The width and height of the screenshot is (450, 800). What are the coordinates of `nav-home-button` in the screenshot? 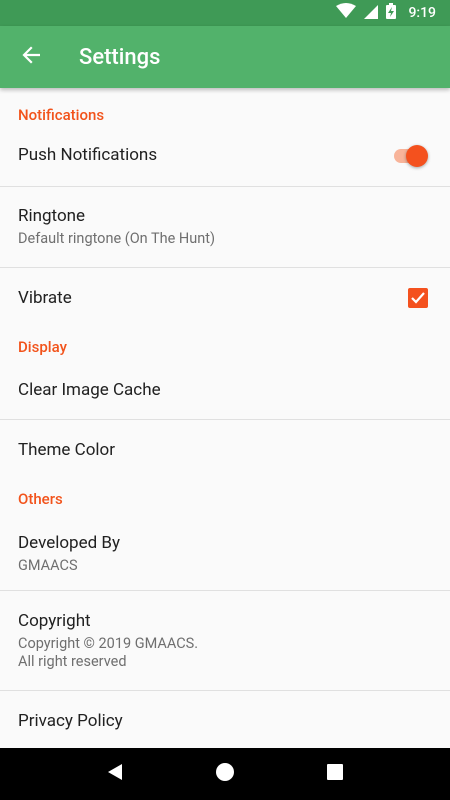 It's located at (225, 774).